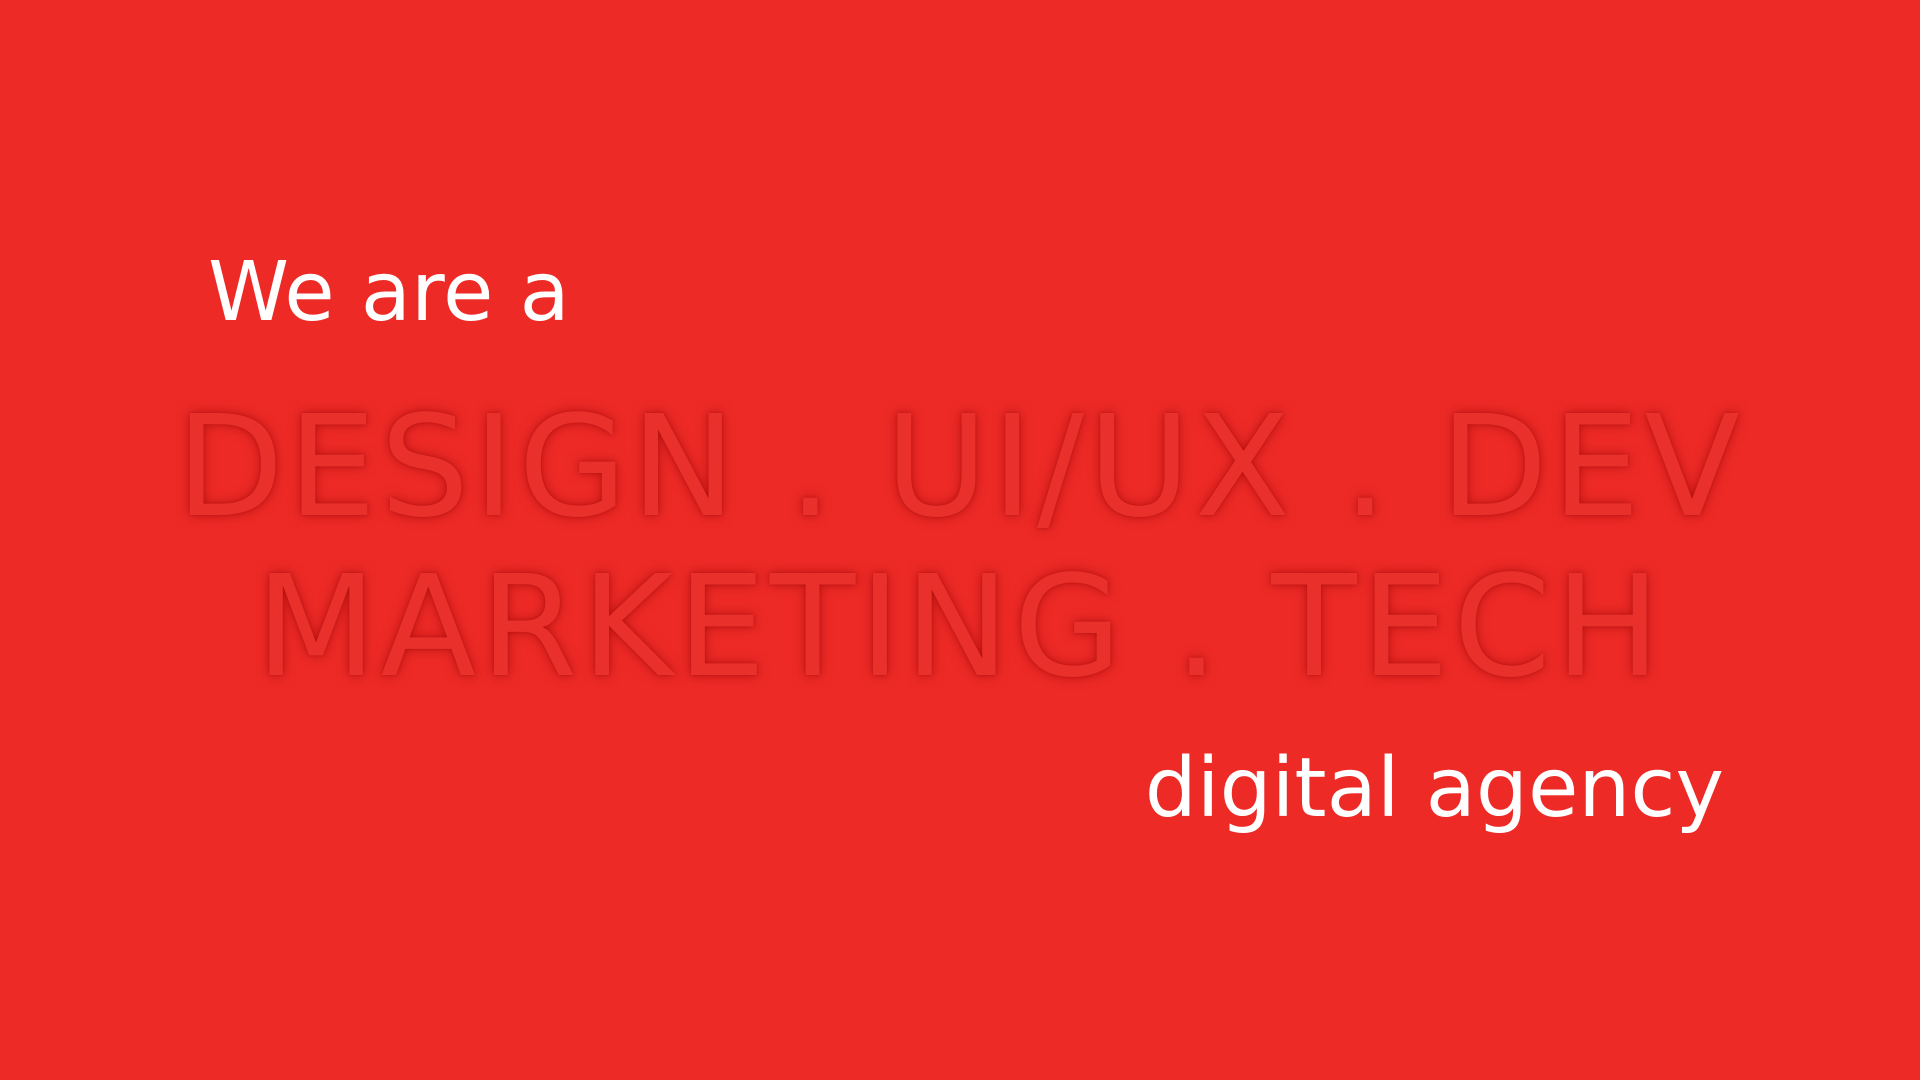  Describe the element at coordinates (389, 292) in the screenshot. I see `intro-heading: We are a` at that location.